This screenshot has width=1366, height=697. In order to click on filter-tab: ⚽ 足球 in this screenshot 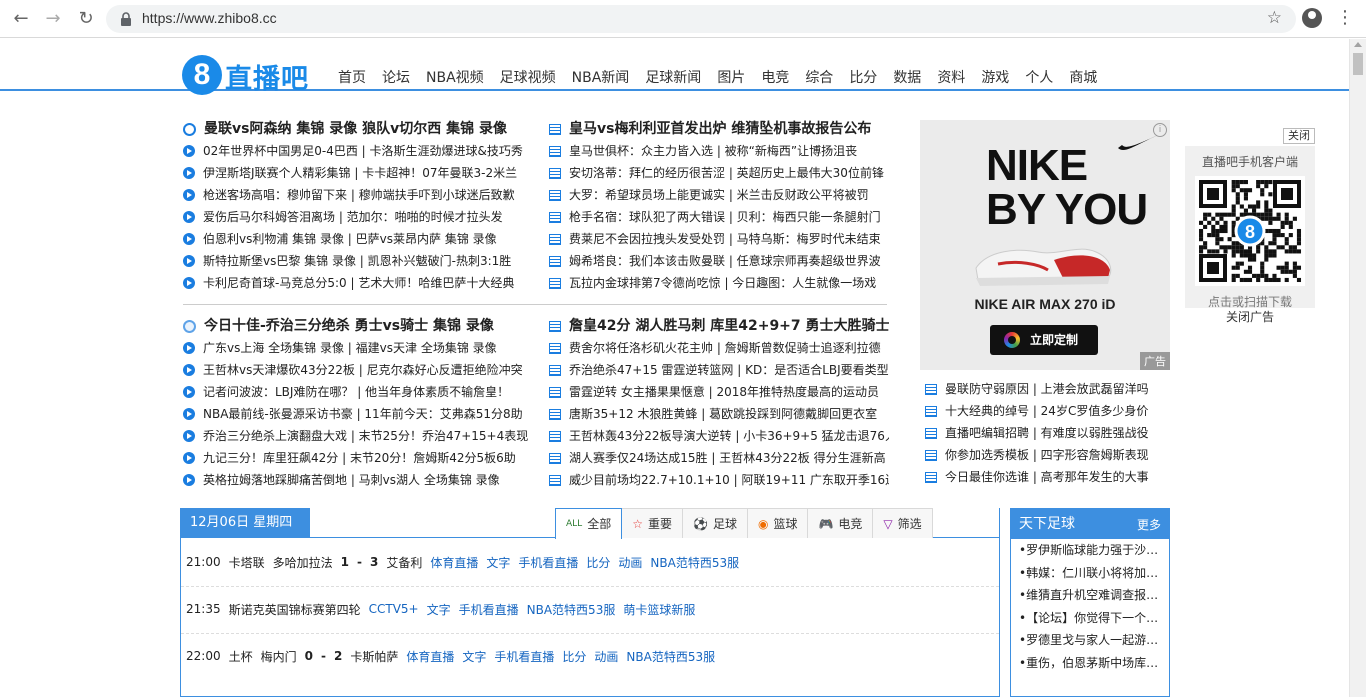, I will do `click(715, 523)`.